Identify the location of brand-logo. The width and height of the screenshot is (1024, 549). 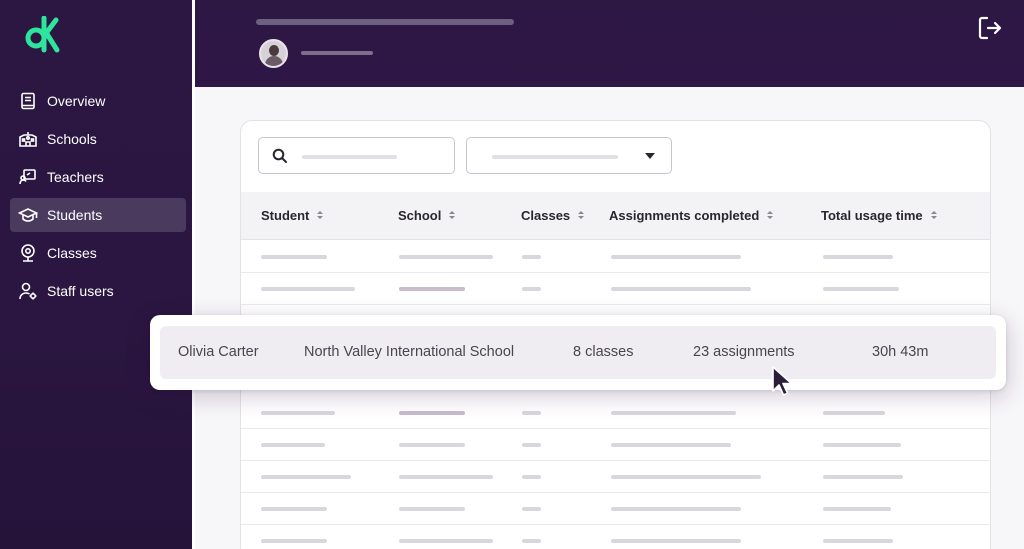
(42, 34).